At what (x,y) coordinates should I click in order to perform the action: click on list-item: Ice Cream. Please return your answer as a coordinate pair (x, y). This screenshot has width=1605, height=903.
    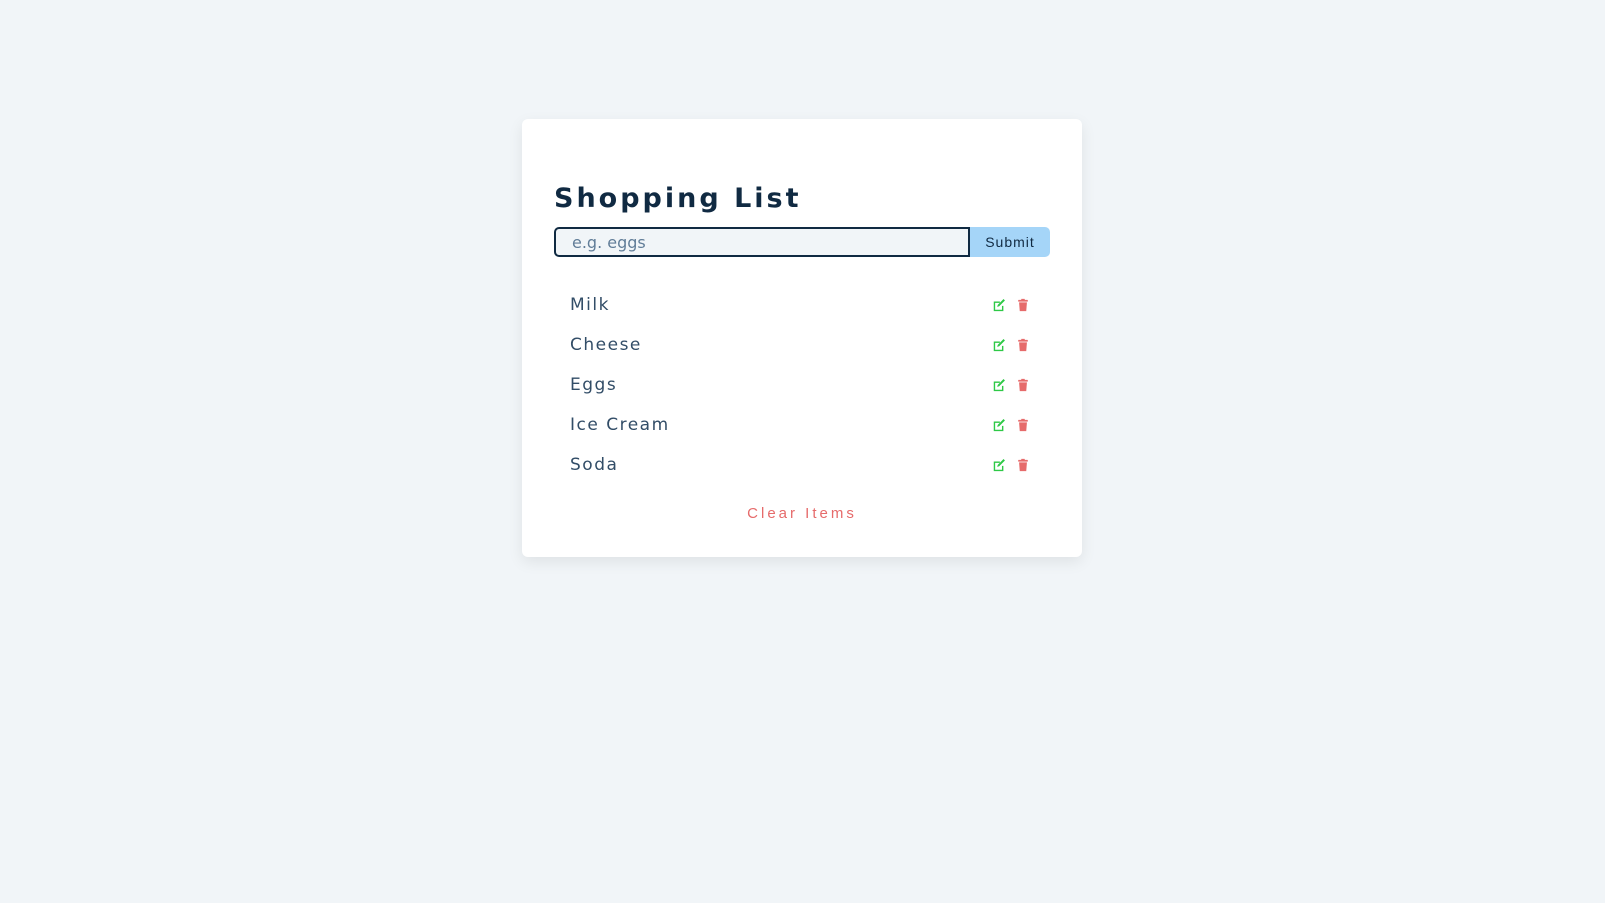
    Looking at the image, I should click on (802, 425).